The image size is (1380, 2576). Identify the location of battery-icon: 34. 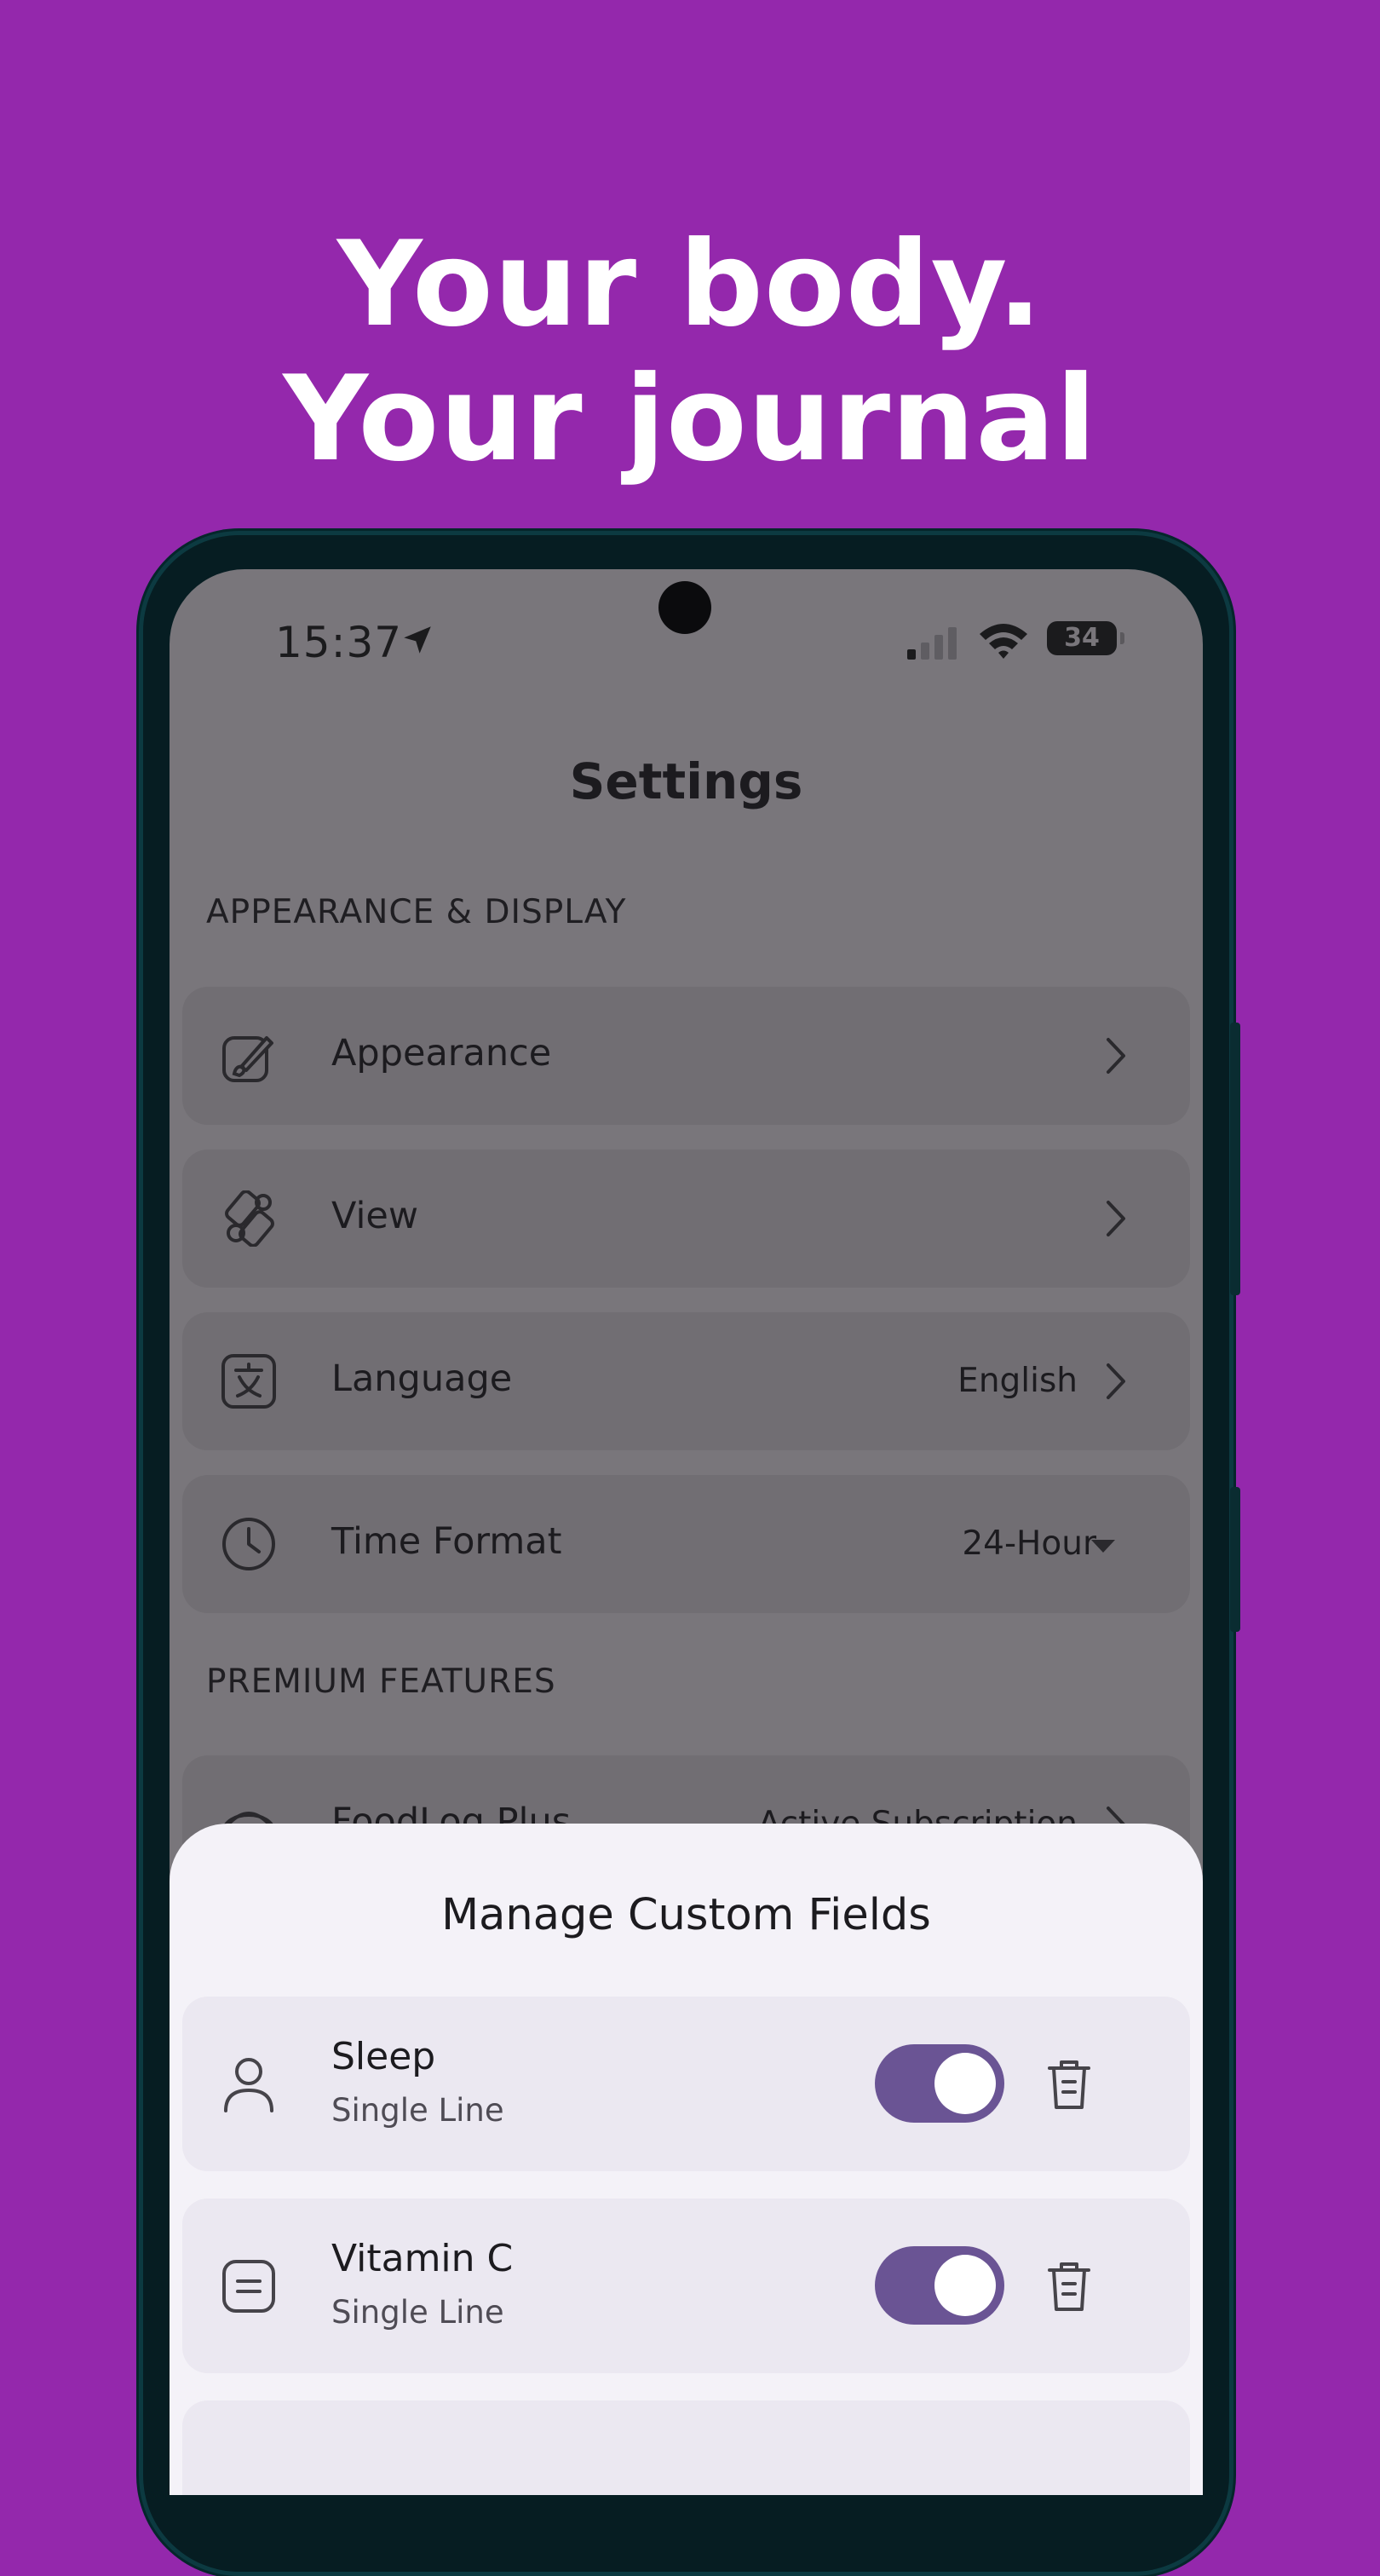
(1085, 638).